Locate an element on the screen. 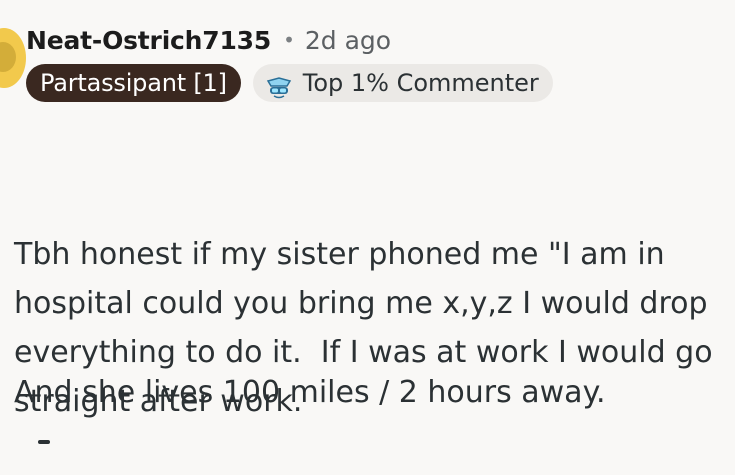 The image size is (735, 475). top-commenter-badge: Top 1% Commenter is located at coordinates (402, 83).